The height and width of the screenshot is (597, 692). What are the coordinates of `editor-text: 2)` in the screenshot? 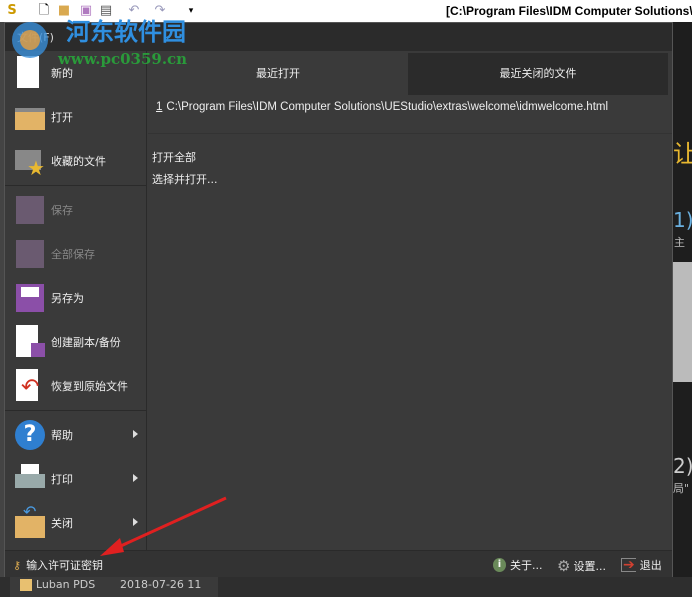 It's located at (682, 466).